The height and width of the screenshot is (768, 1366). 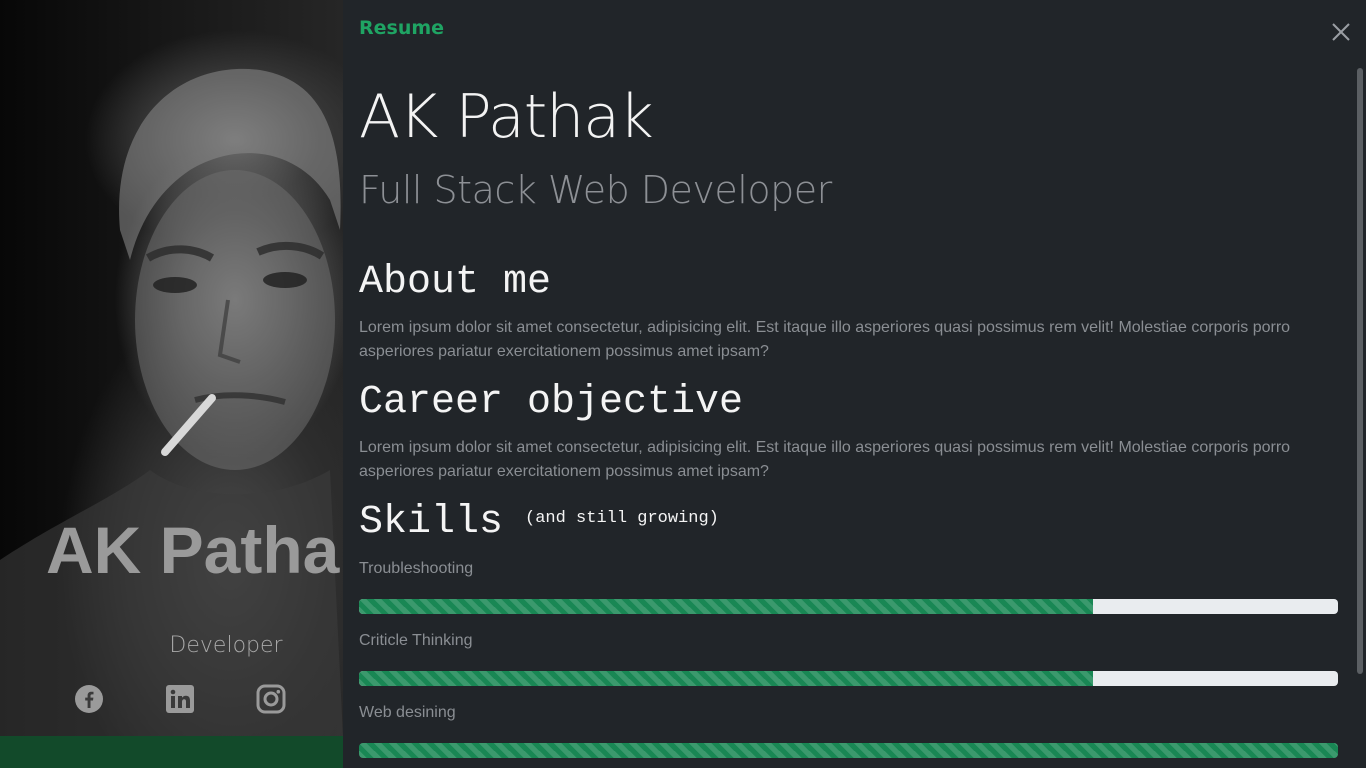 I want to click on skills-heading: Skills (and still growing), so click(x=539, y=522).